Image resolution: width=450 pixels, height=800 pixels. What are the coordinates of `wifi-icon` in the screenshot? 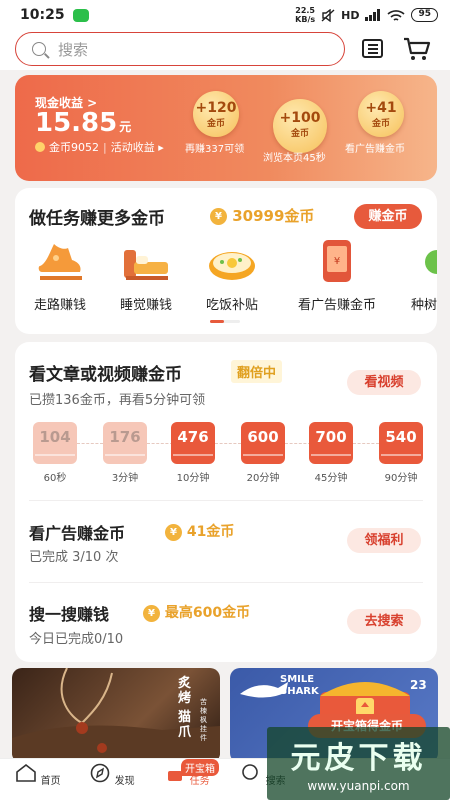 It's located at (396, 15).